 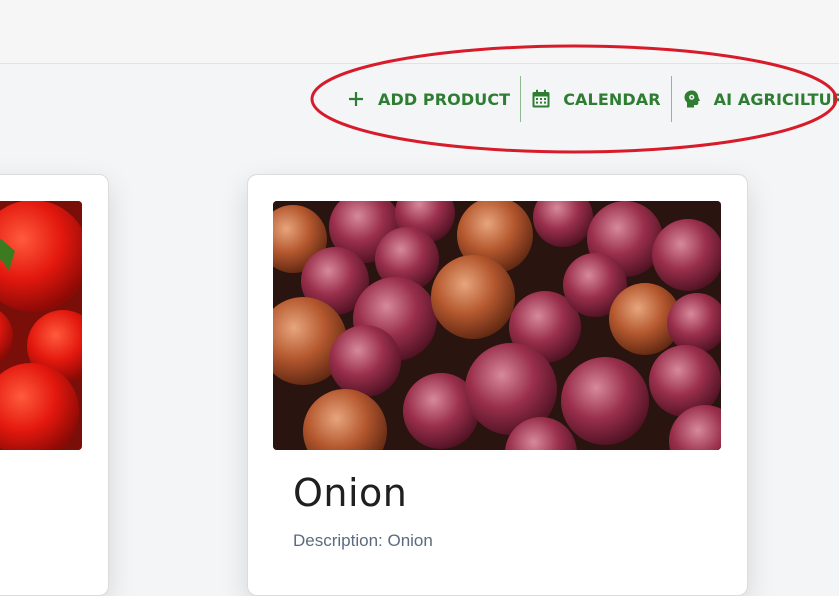 I want to click on product-image, so click(x=41, y=325).